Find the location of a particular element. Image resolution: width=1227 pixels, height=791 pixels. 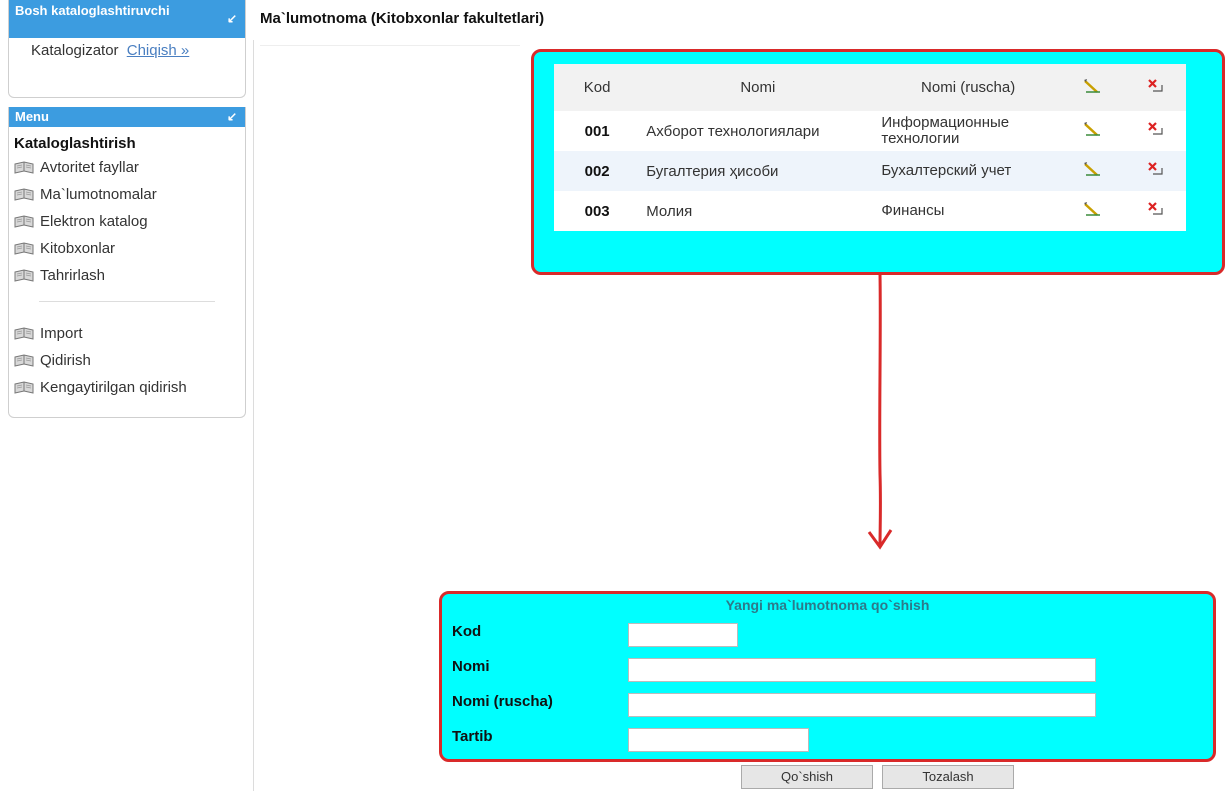

menu-item-kitobxonlar: Kitobxonlar is located at coordinates (129, 248).